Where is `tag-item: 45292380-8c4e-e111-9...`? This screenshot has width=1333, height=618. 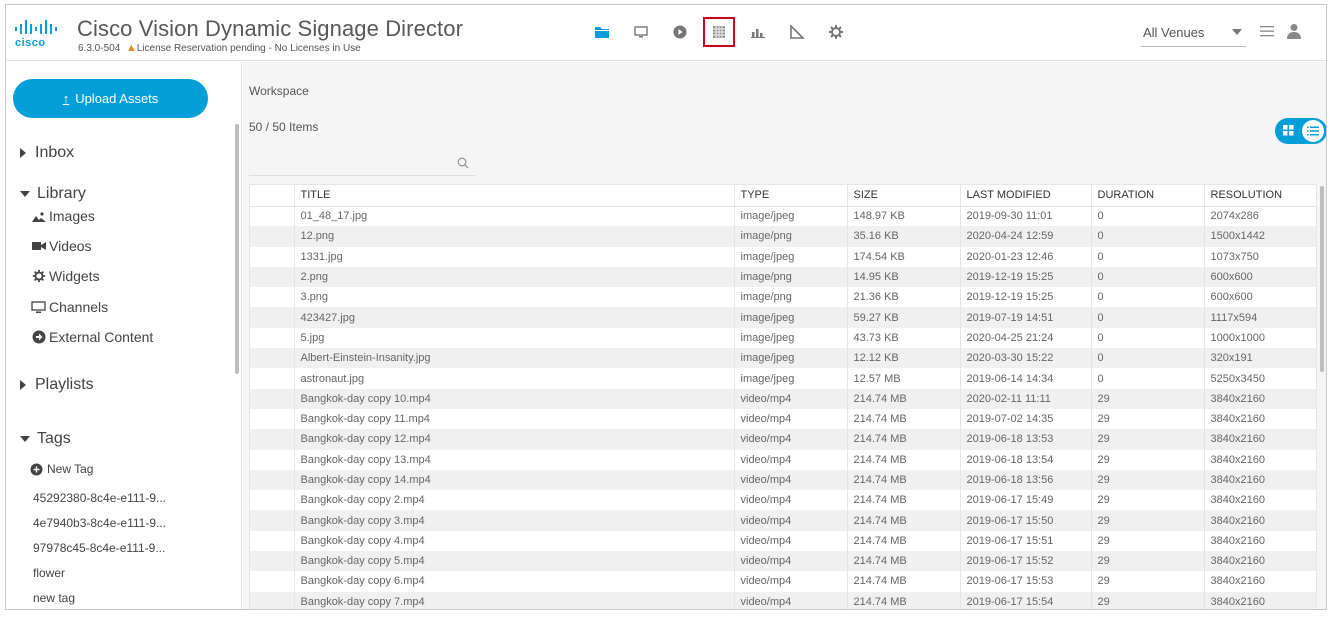
tag-item: 45292380-8c4e-e111-9... is located at coordinates (99, 498).